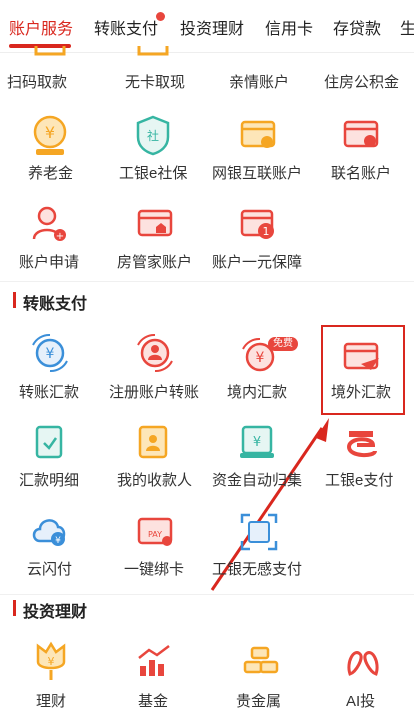 The image size is (414, 728). What do you see at coordinates (258, 676) in the screenshot?
I see `grid-item-precious-metal` at bounding box center [258, 676].